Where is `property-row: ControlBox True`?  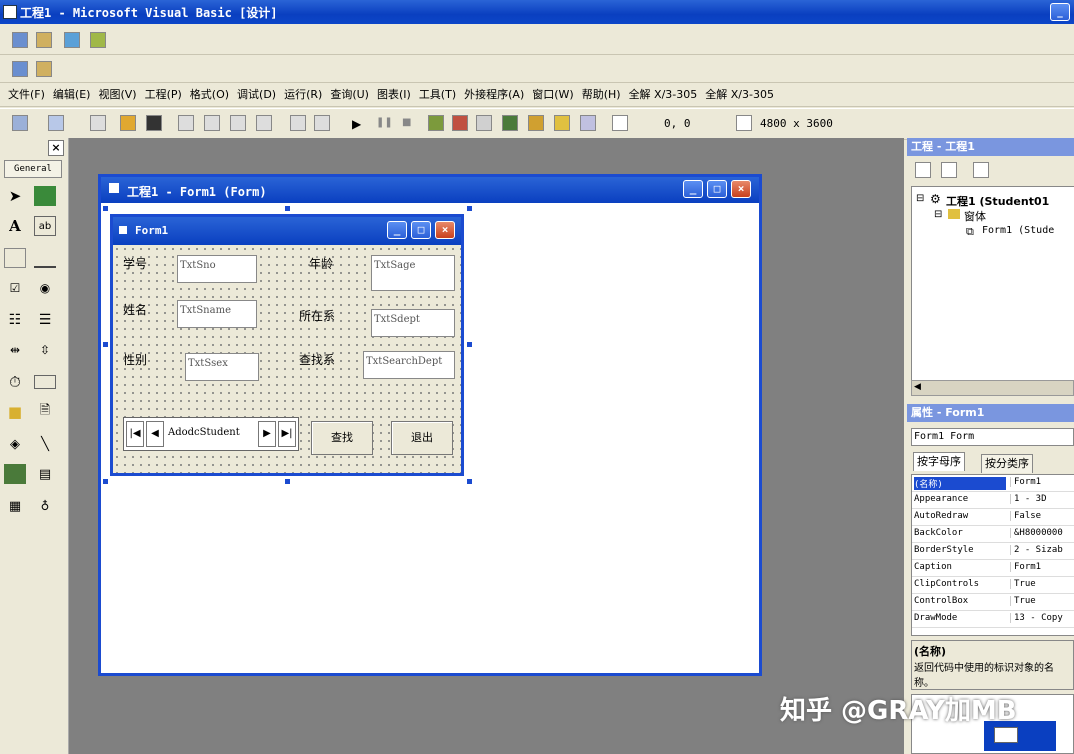
property-row: ControlBox True is located at coordinates (993, 602).